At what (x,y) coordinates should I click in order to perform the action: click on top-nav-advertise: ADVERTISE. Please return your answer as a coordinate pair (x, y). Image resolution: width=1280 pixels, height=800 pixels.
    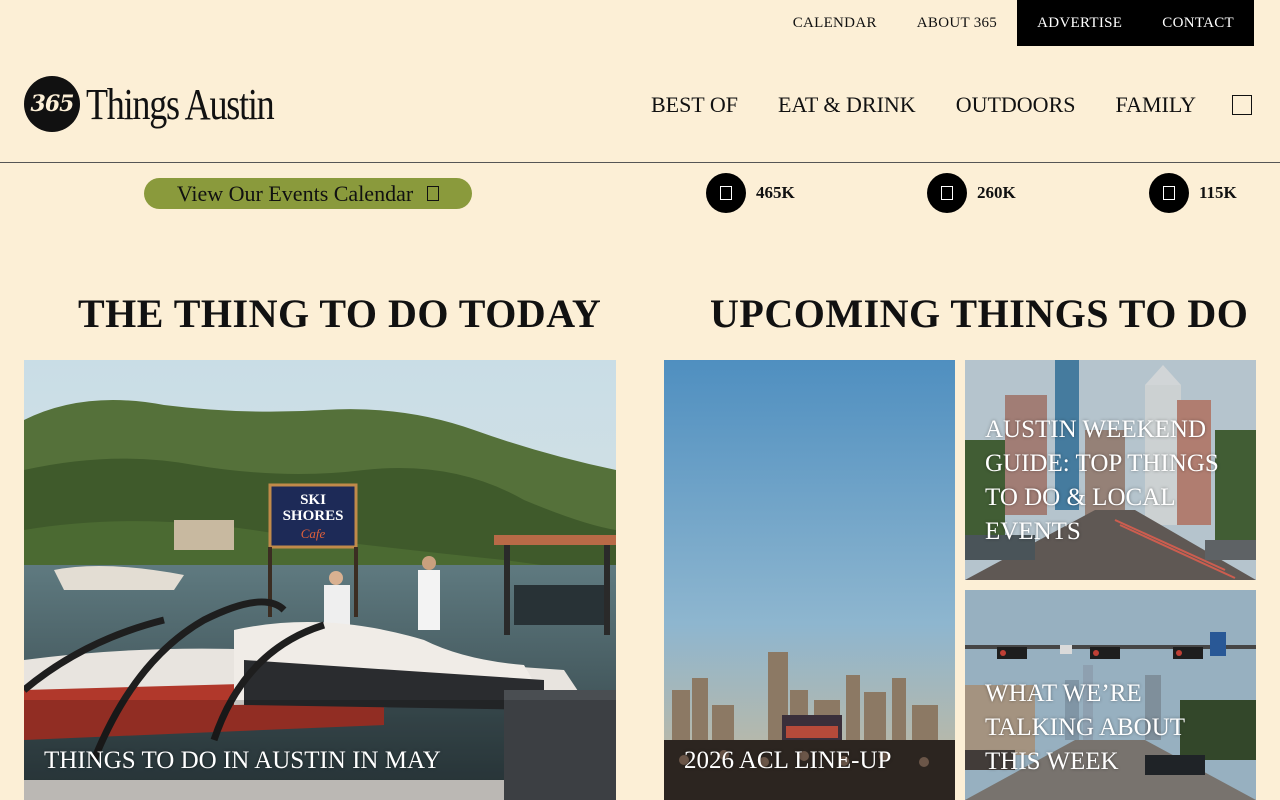
    Looking at the image, I should click on (1079, 23).